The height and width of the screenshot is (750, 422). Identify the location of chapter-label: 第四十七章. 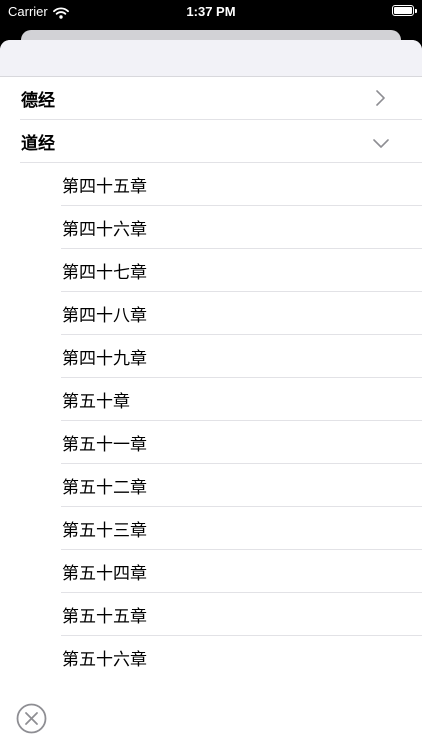
(104, 273).